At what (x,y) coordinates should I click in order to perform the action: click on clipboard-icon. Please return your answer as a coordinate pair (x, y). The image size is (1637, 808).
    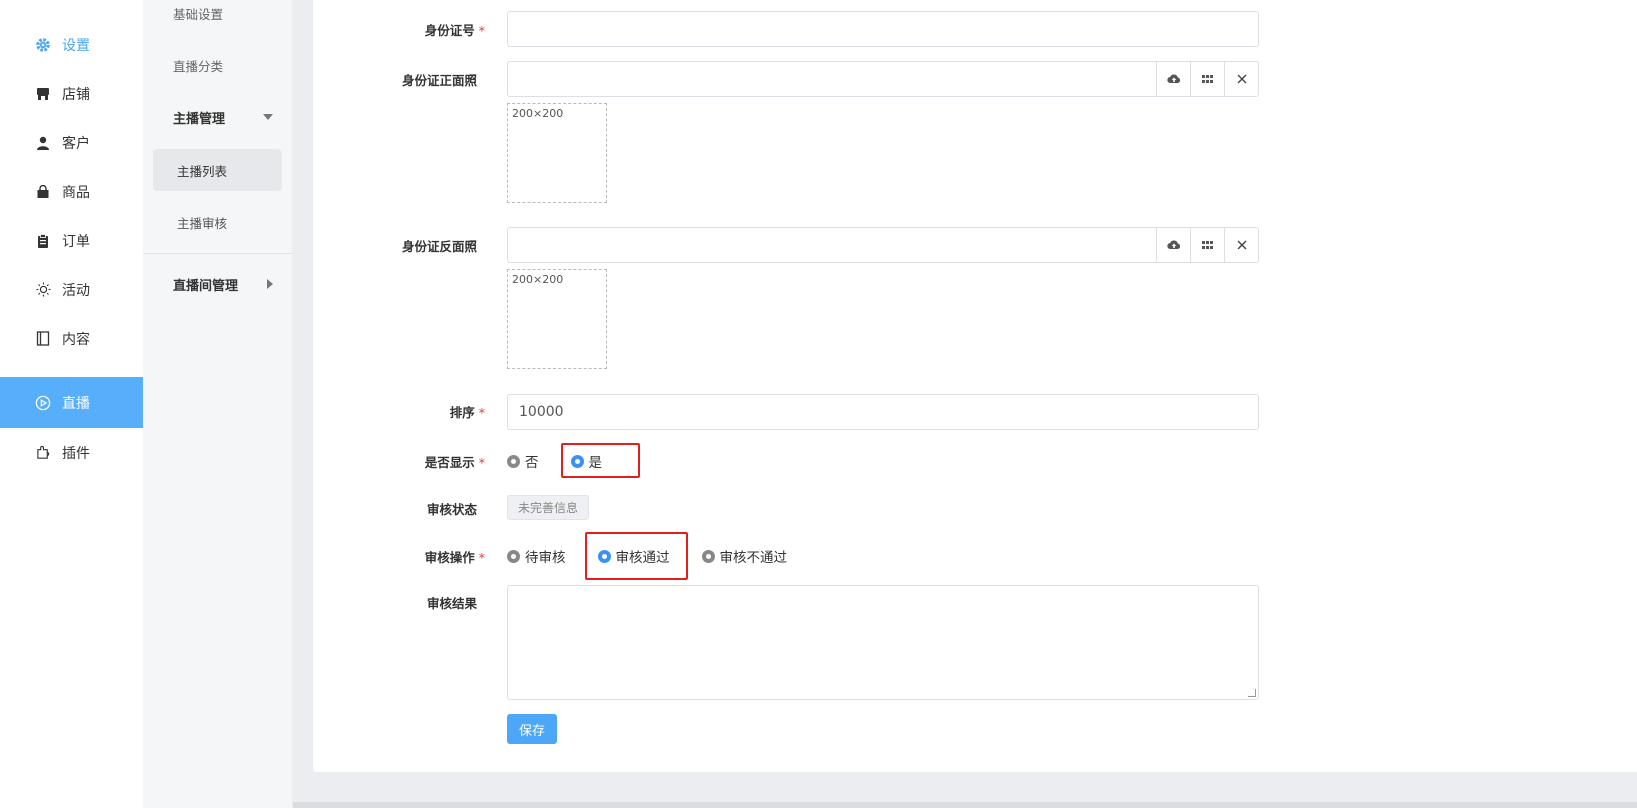
    Looking at the image, I should click on (43, 241).